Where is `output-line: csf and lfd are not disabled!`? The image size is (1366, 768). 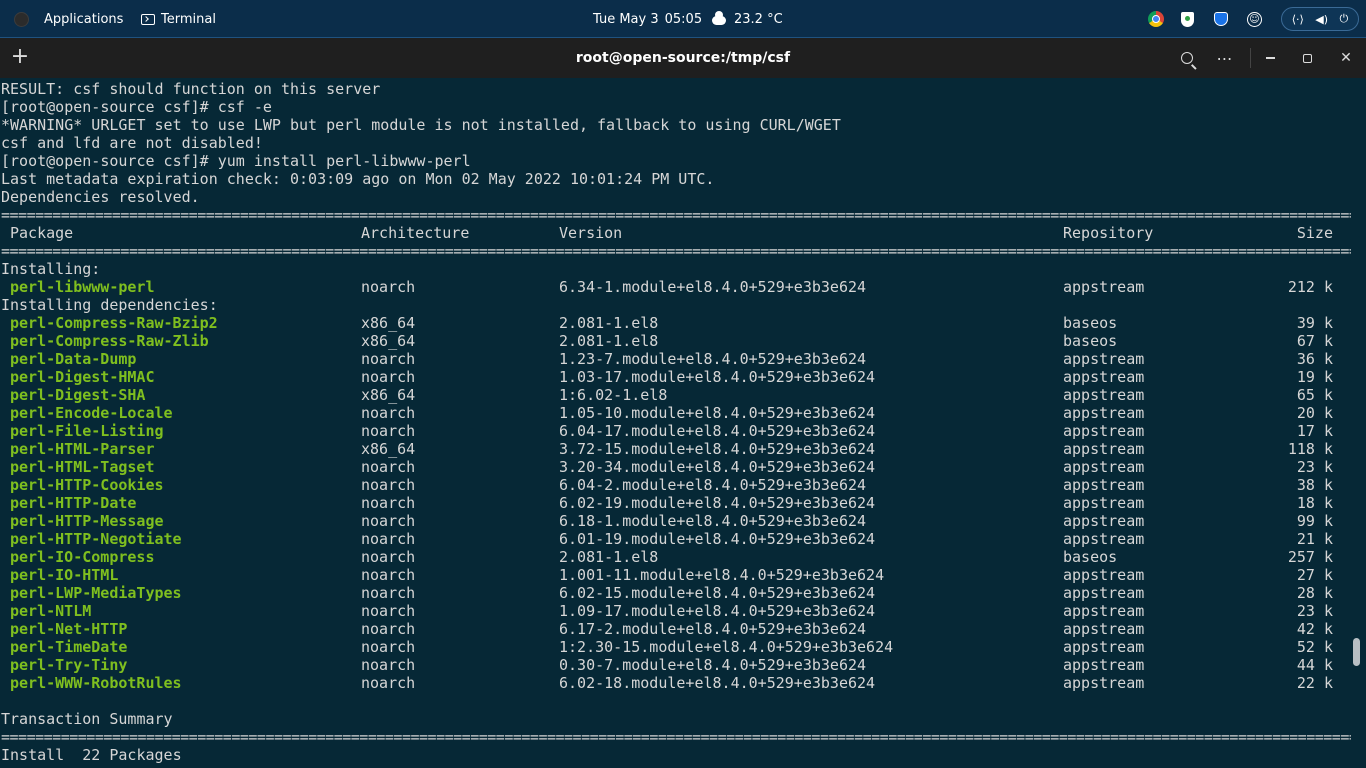
output-line: csf and lfd are not disabled! is located at coordinates (132, 143).